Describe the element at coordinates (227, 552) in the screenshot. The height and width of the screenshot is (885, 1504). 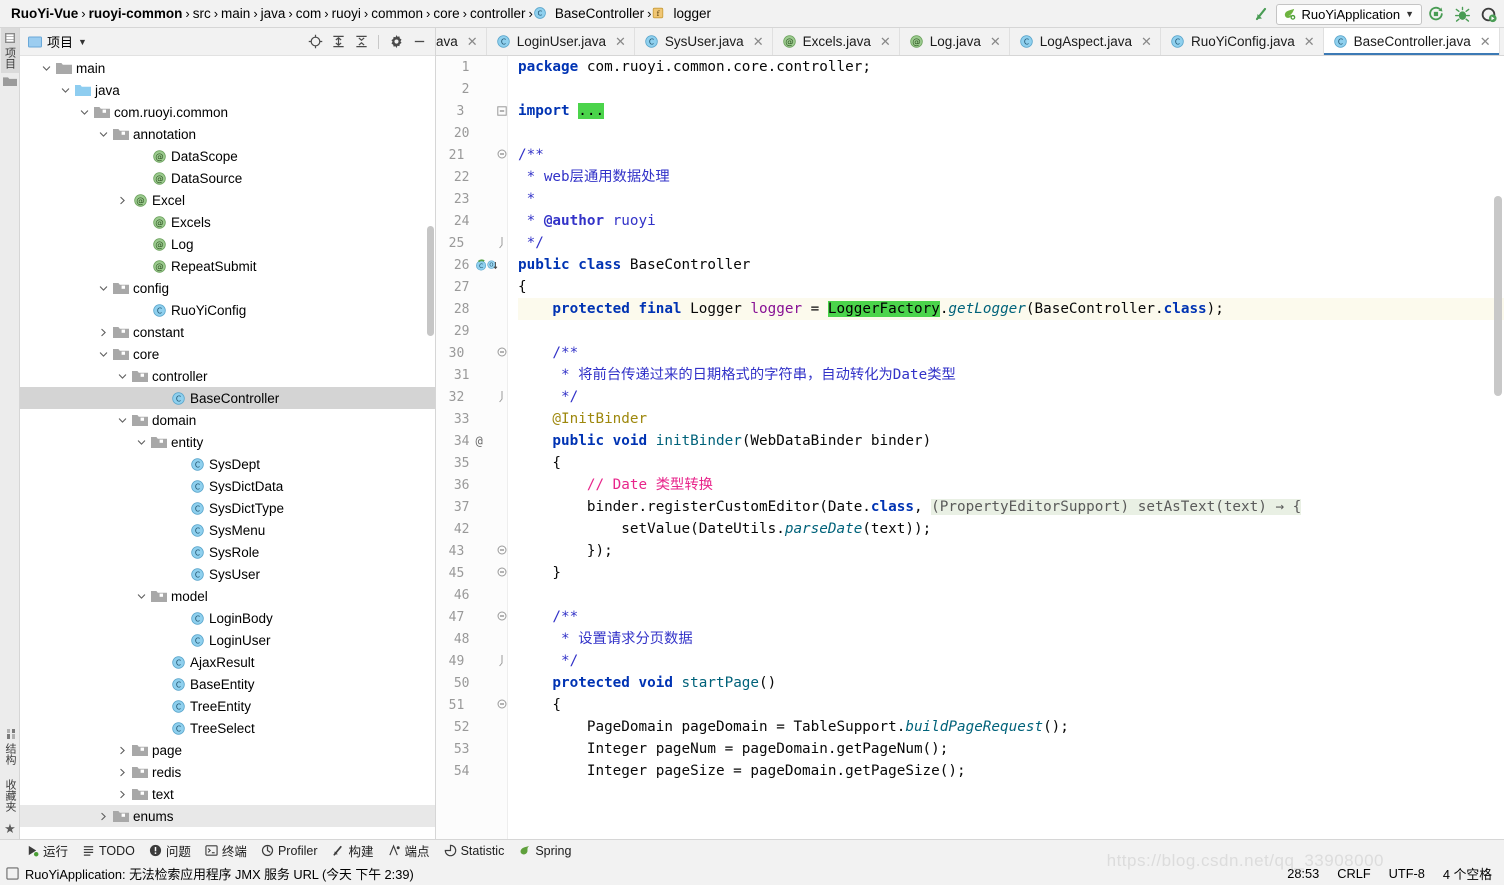
I see `tree-item-sysrole: C SysRole` at that location.